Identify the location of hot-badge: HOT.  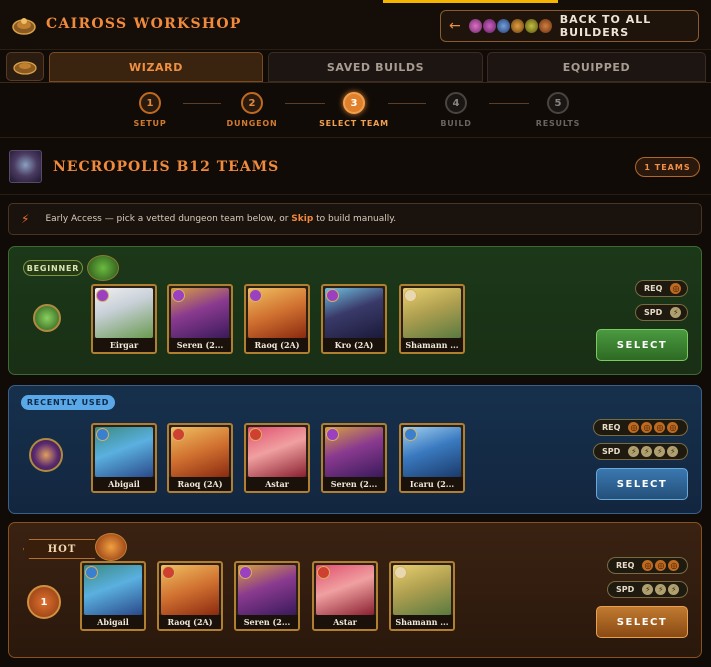
(62, 549).